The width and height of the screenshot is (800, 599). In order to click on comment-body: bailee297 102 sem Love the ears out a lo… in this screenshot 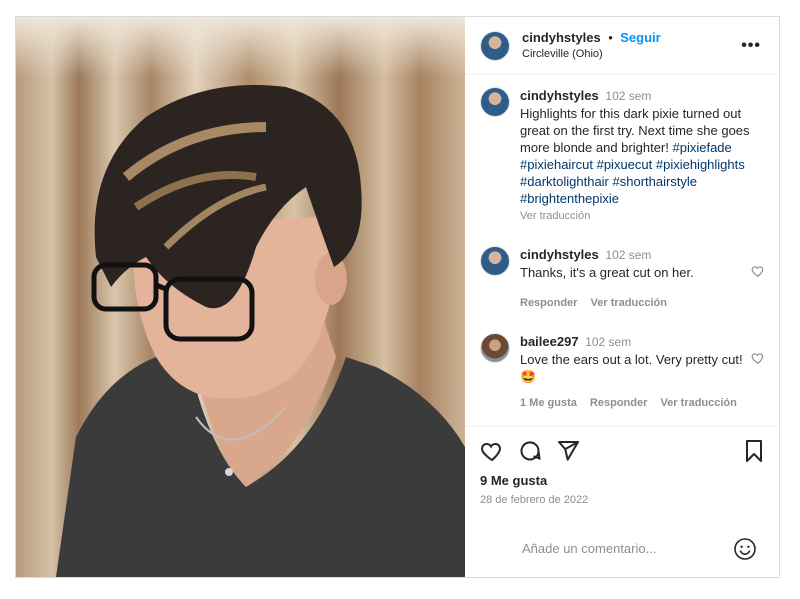, I will do `click(638, 372)`.